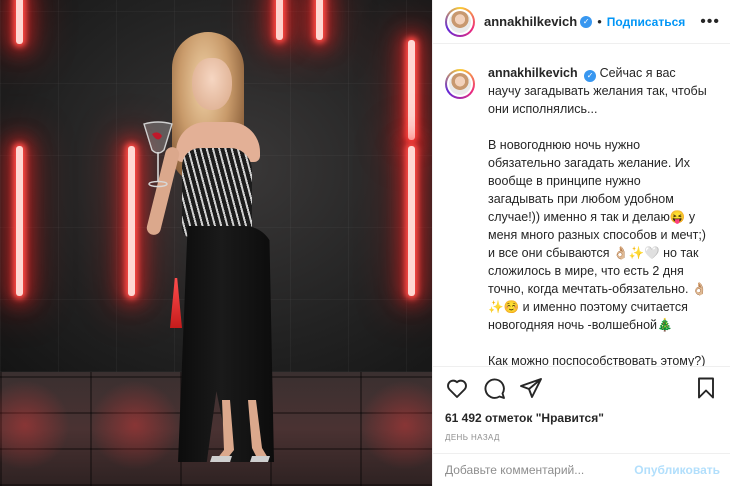 This screenshot has height=486, width=730. I want to click on header-username: annakhilkevich, so click(530, 21).